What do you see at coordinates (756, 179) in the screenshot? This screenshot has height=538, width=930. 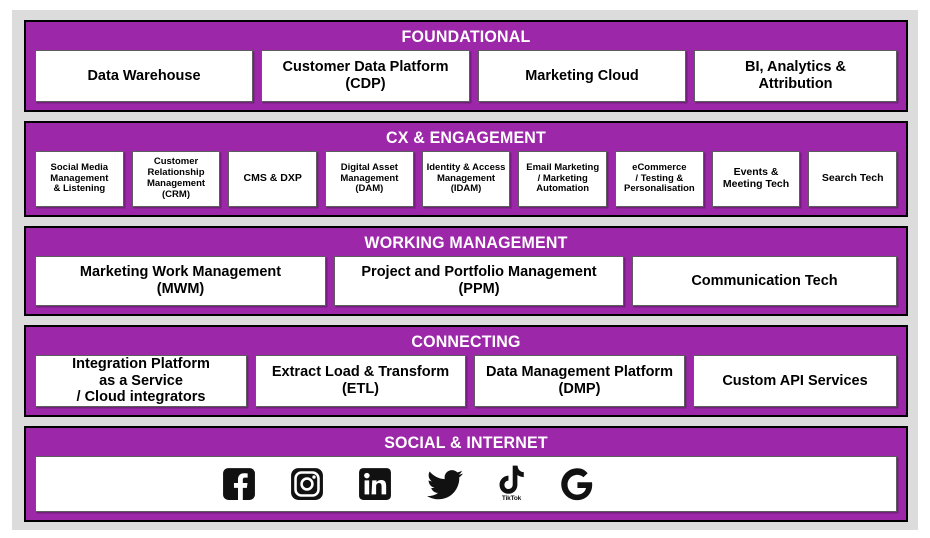 I see `capability-box-events-meeting-tech: Events & Meeting Tech` at bounding box center [756, 179].